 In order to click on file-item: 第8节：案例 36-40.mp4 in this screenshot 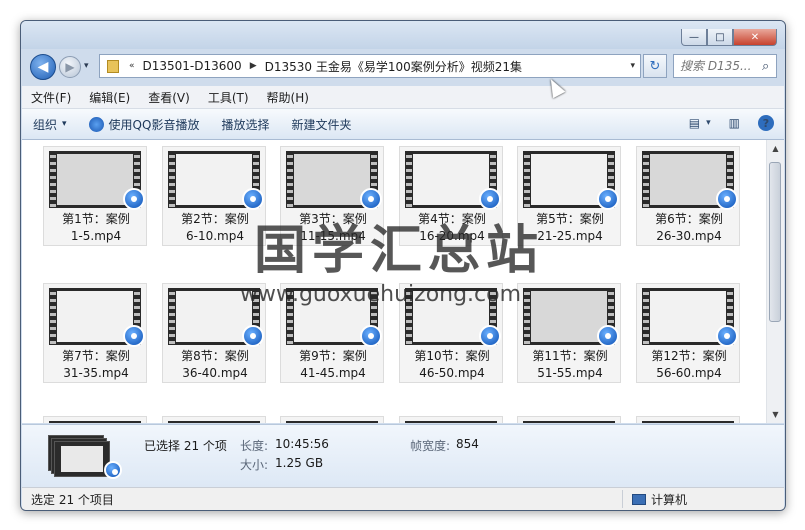, I will do `click(214, 333)`.